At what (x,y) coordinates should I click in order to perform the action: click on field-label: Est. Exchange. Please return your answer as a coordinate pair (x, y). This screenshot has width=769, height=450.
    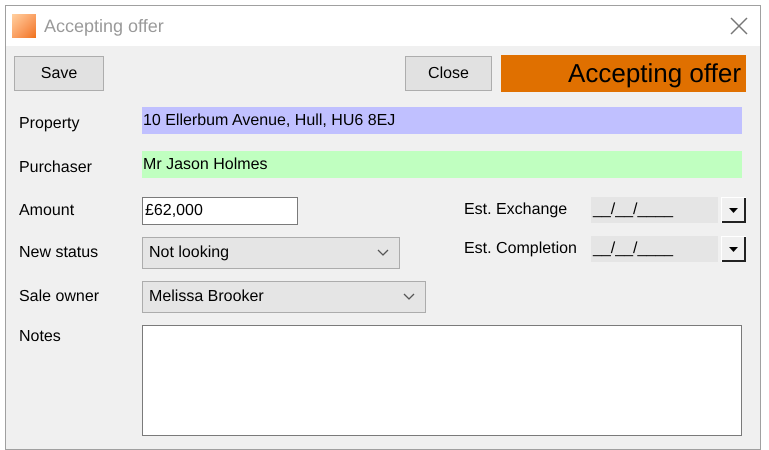
    Looking at the image, I should click on (516, 210).